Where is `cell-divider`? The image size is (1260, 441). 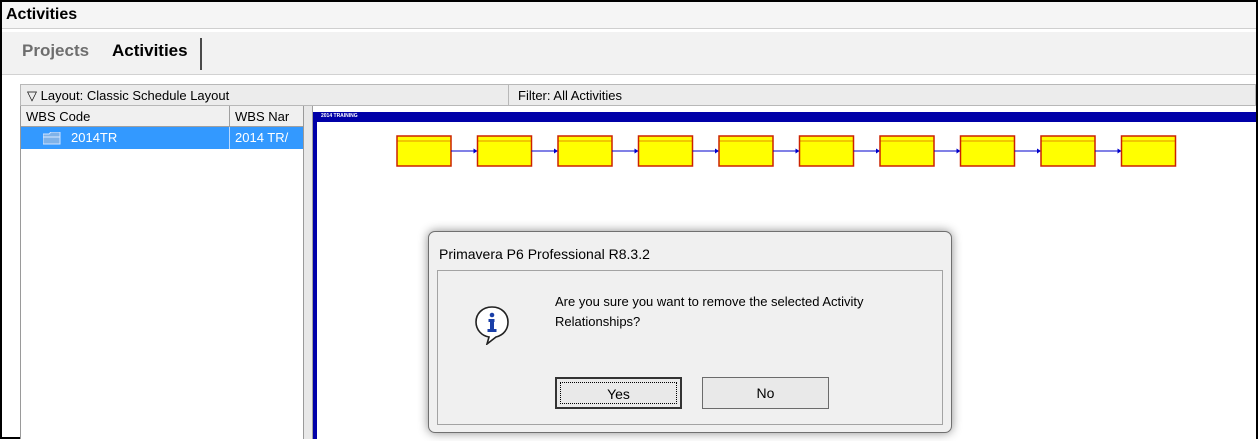 cell-divider is located at coordinates (229, 138).